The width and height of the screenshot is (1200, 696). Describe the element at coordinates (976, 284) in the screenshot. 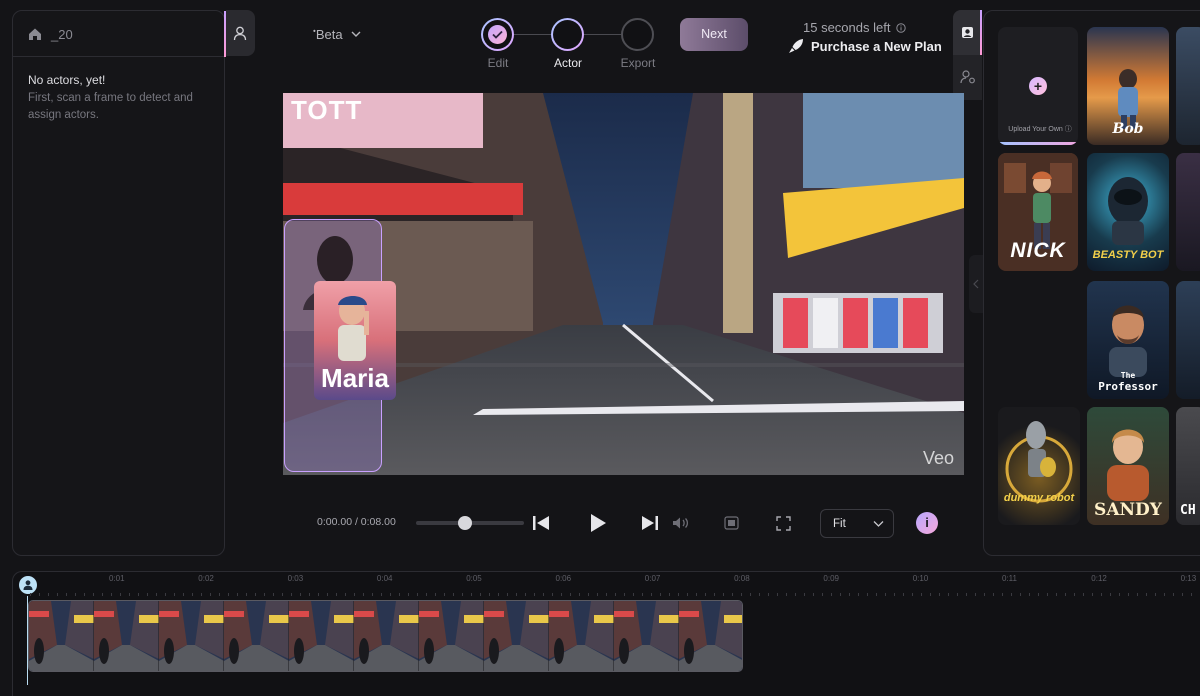

I see `collapse-handle` at that location.